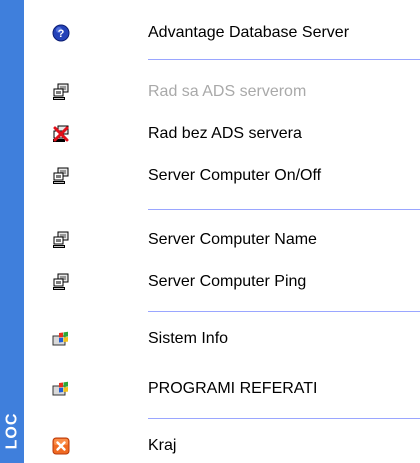  I want to click on menu-item-sistem-info: Sistem Info, so click(228, 339).